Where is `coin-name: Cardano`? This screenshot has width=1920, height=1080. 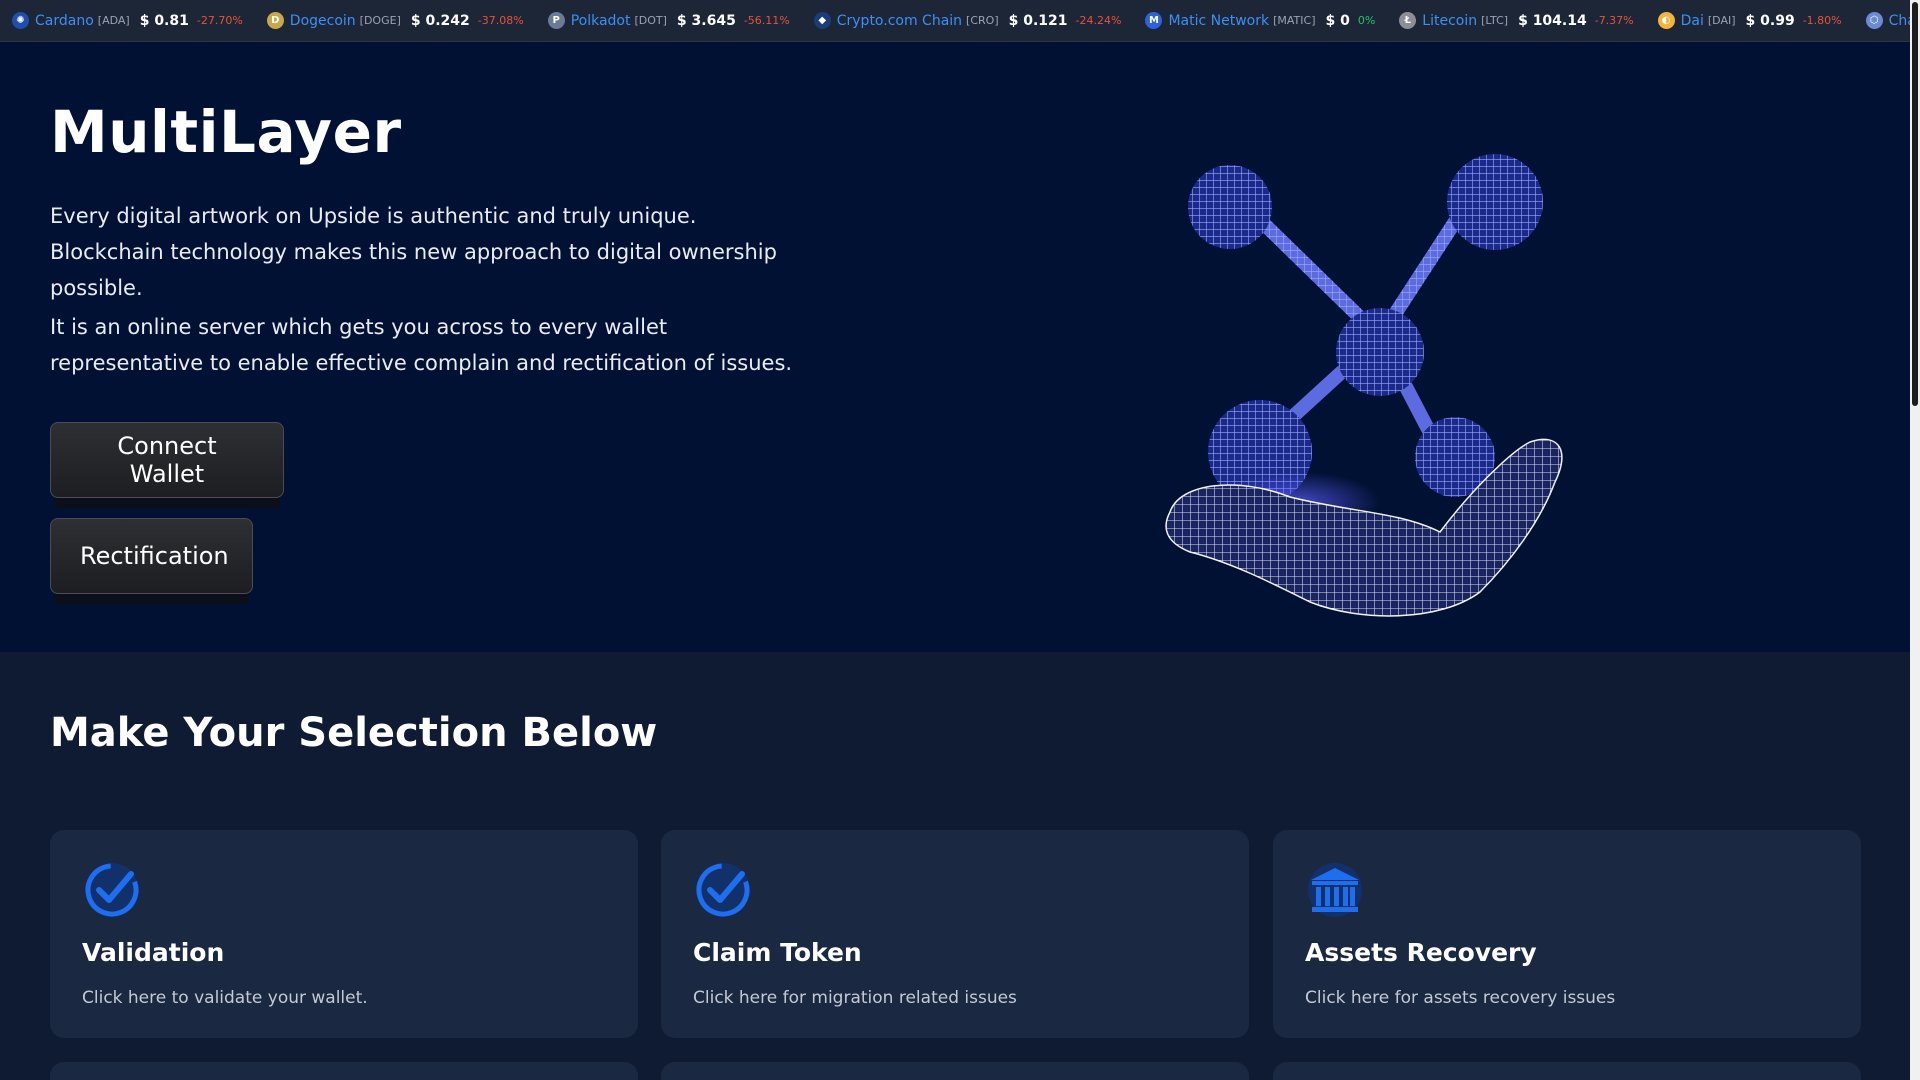
coin-name: Cardano is located at coordinates (64, 21).